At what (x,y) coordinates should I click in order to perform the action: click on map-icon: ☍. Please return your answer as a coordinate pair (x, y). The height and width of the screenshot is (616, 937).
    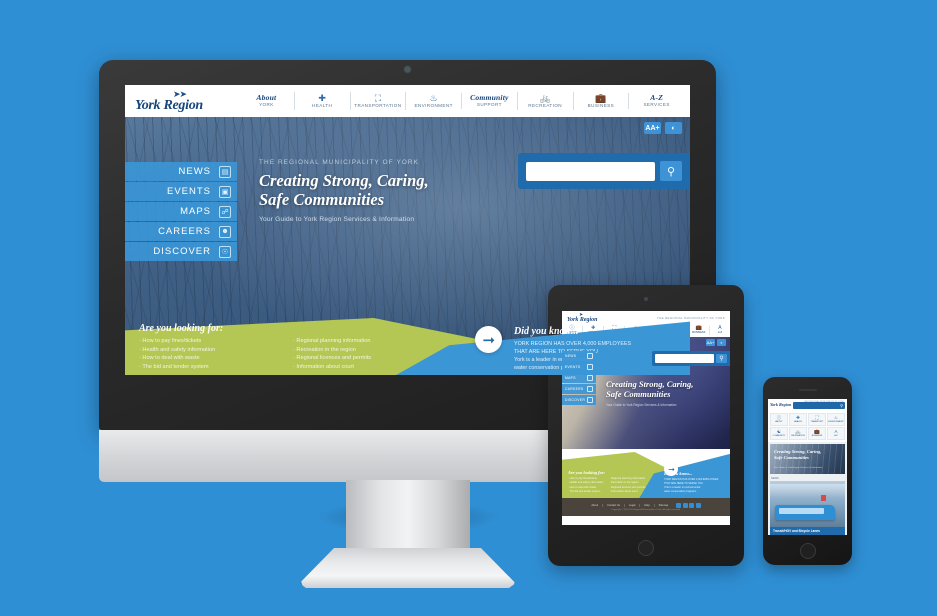
    Looking at the image, I should click on (225, 211).